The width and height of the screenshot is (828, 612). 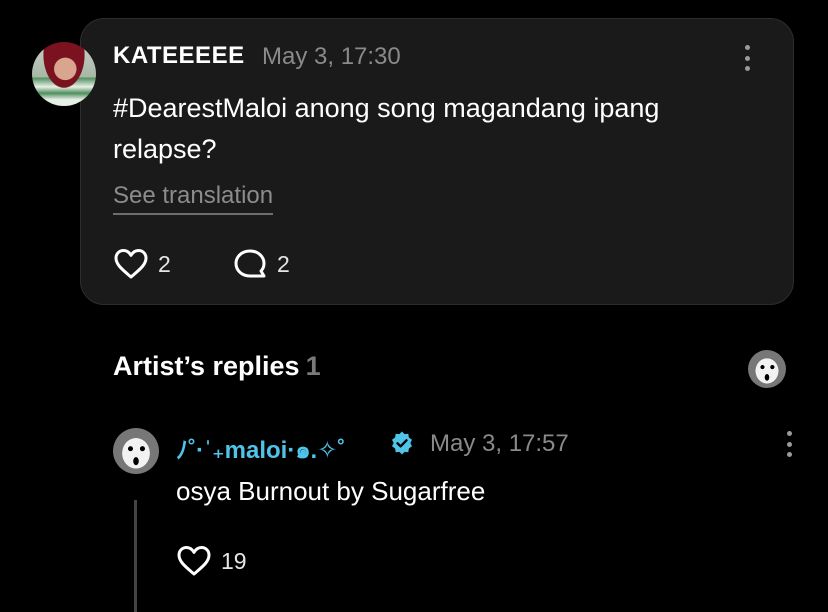 I want to click on reply-author-avatar, so click(x=136, y=451).